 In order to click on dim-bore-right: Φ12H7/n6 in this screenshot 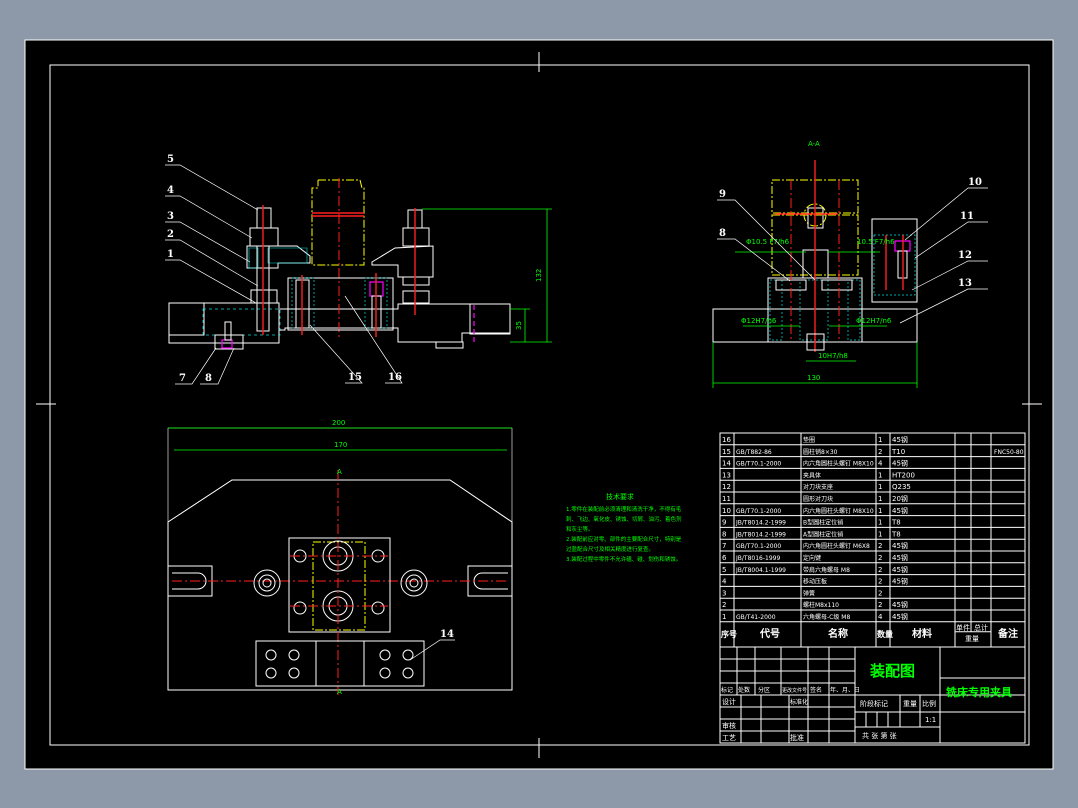, I will do `click(874, 321)`.